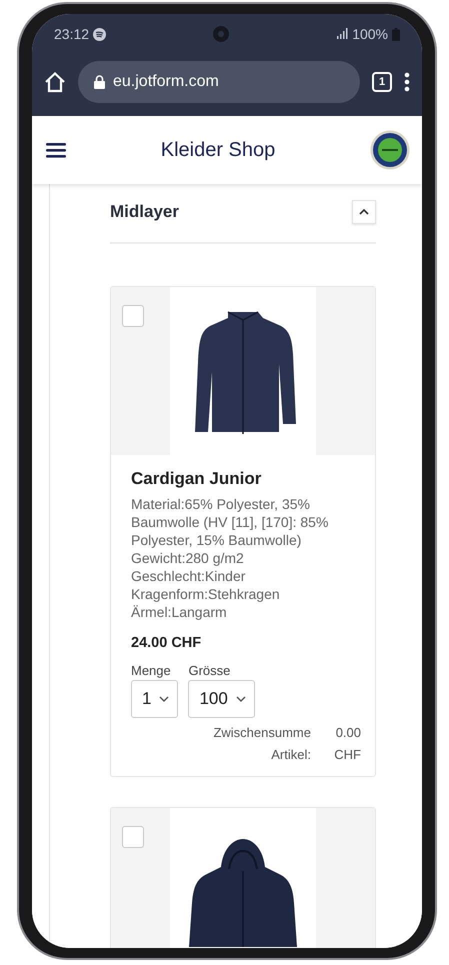  What do you see at coordinates (390, 150) in the screenshot?
I see `club-logo-icon` at bounding box center [390, 150].